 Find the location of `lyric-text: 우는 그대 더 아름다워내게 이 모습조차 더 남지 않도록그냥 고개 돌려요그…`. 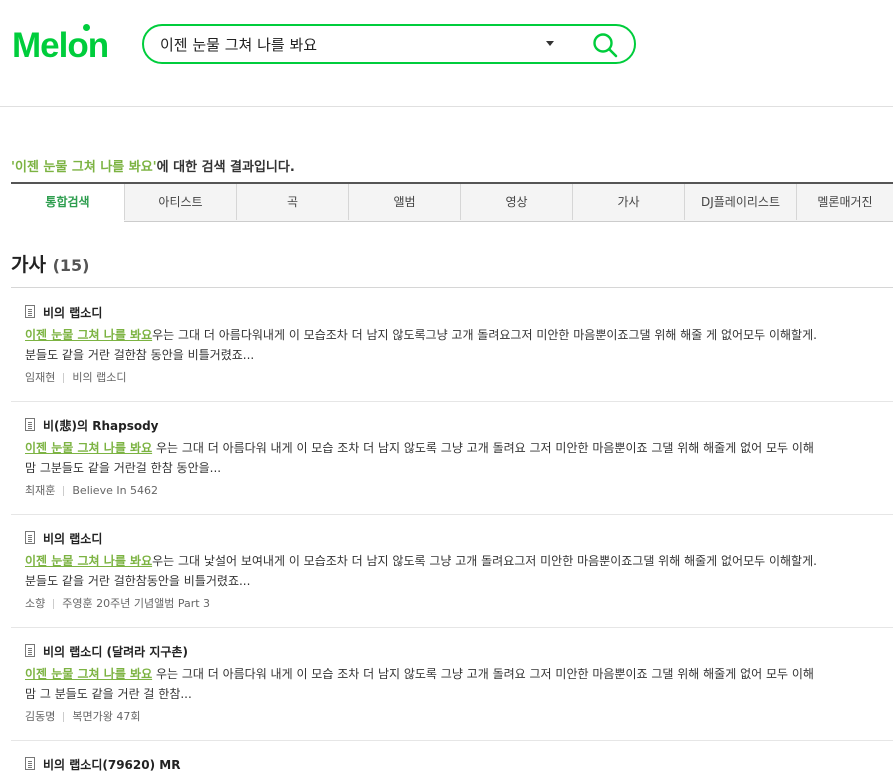

lyric-text: 우는 그대 더 아름다워내게 이 모습조차 더 남지 않도록그냥 고개 돌려요그… is located at coordinates (484, 335).